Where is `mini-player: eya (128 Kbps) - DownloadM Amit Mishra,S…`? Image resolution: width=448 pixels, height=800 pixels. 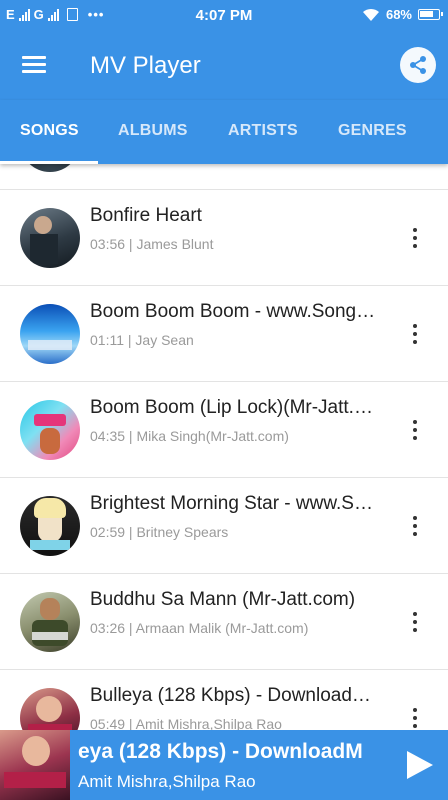
mini-player: eya (128 Kbps) - DownloadM Amit Mishra,S… is located at coordinates (224, 765).